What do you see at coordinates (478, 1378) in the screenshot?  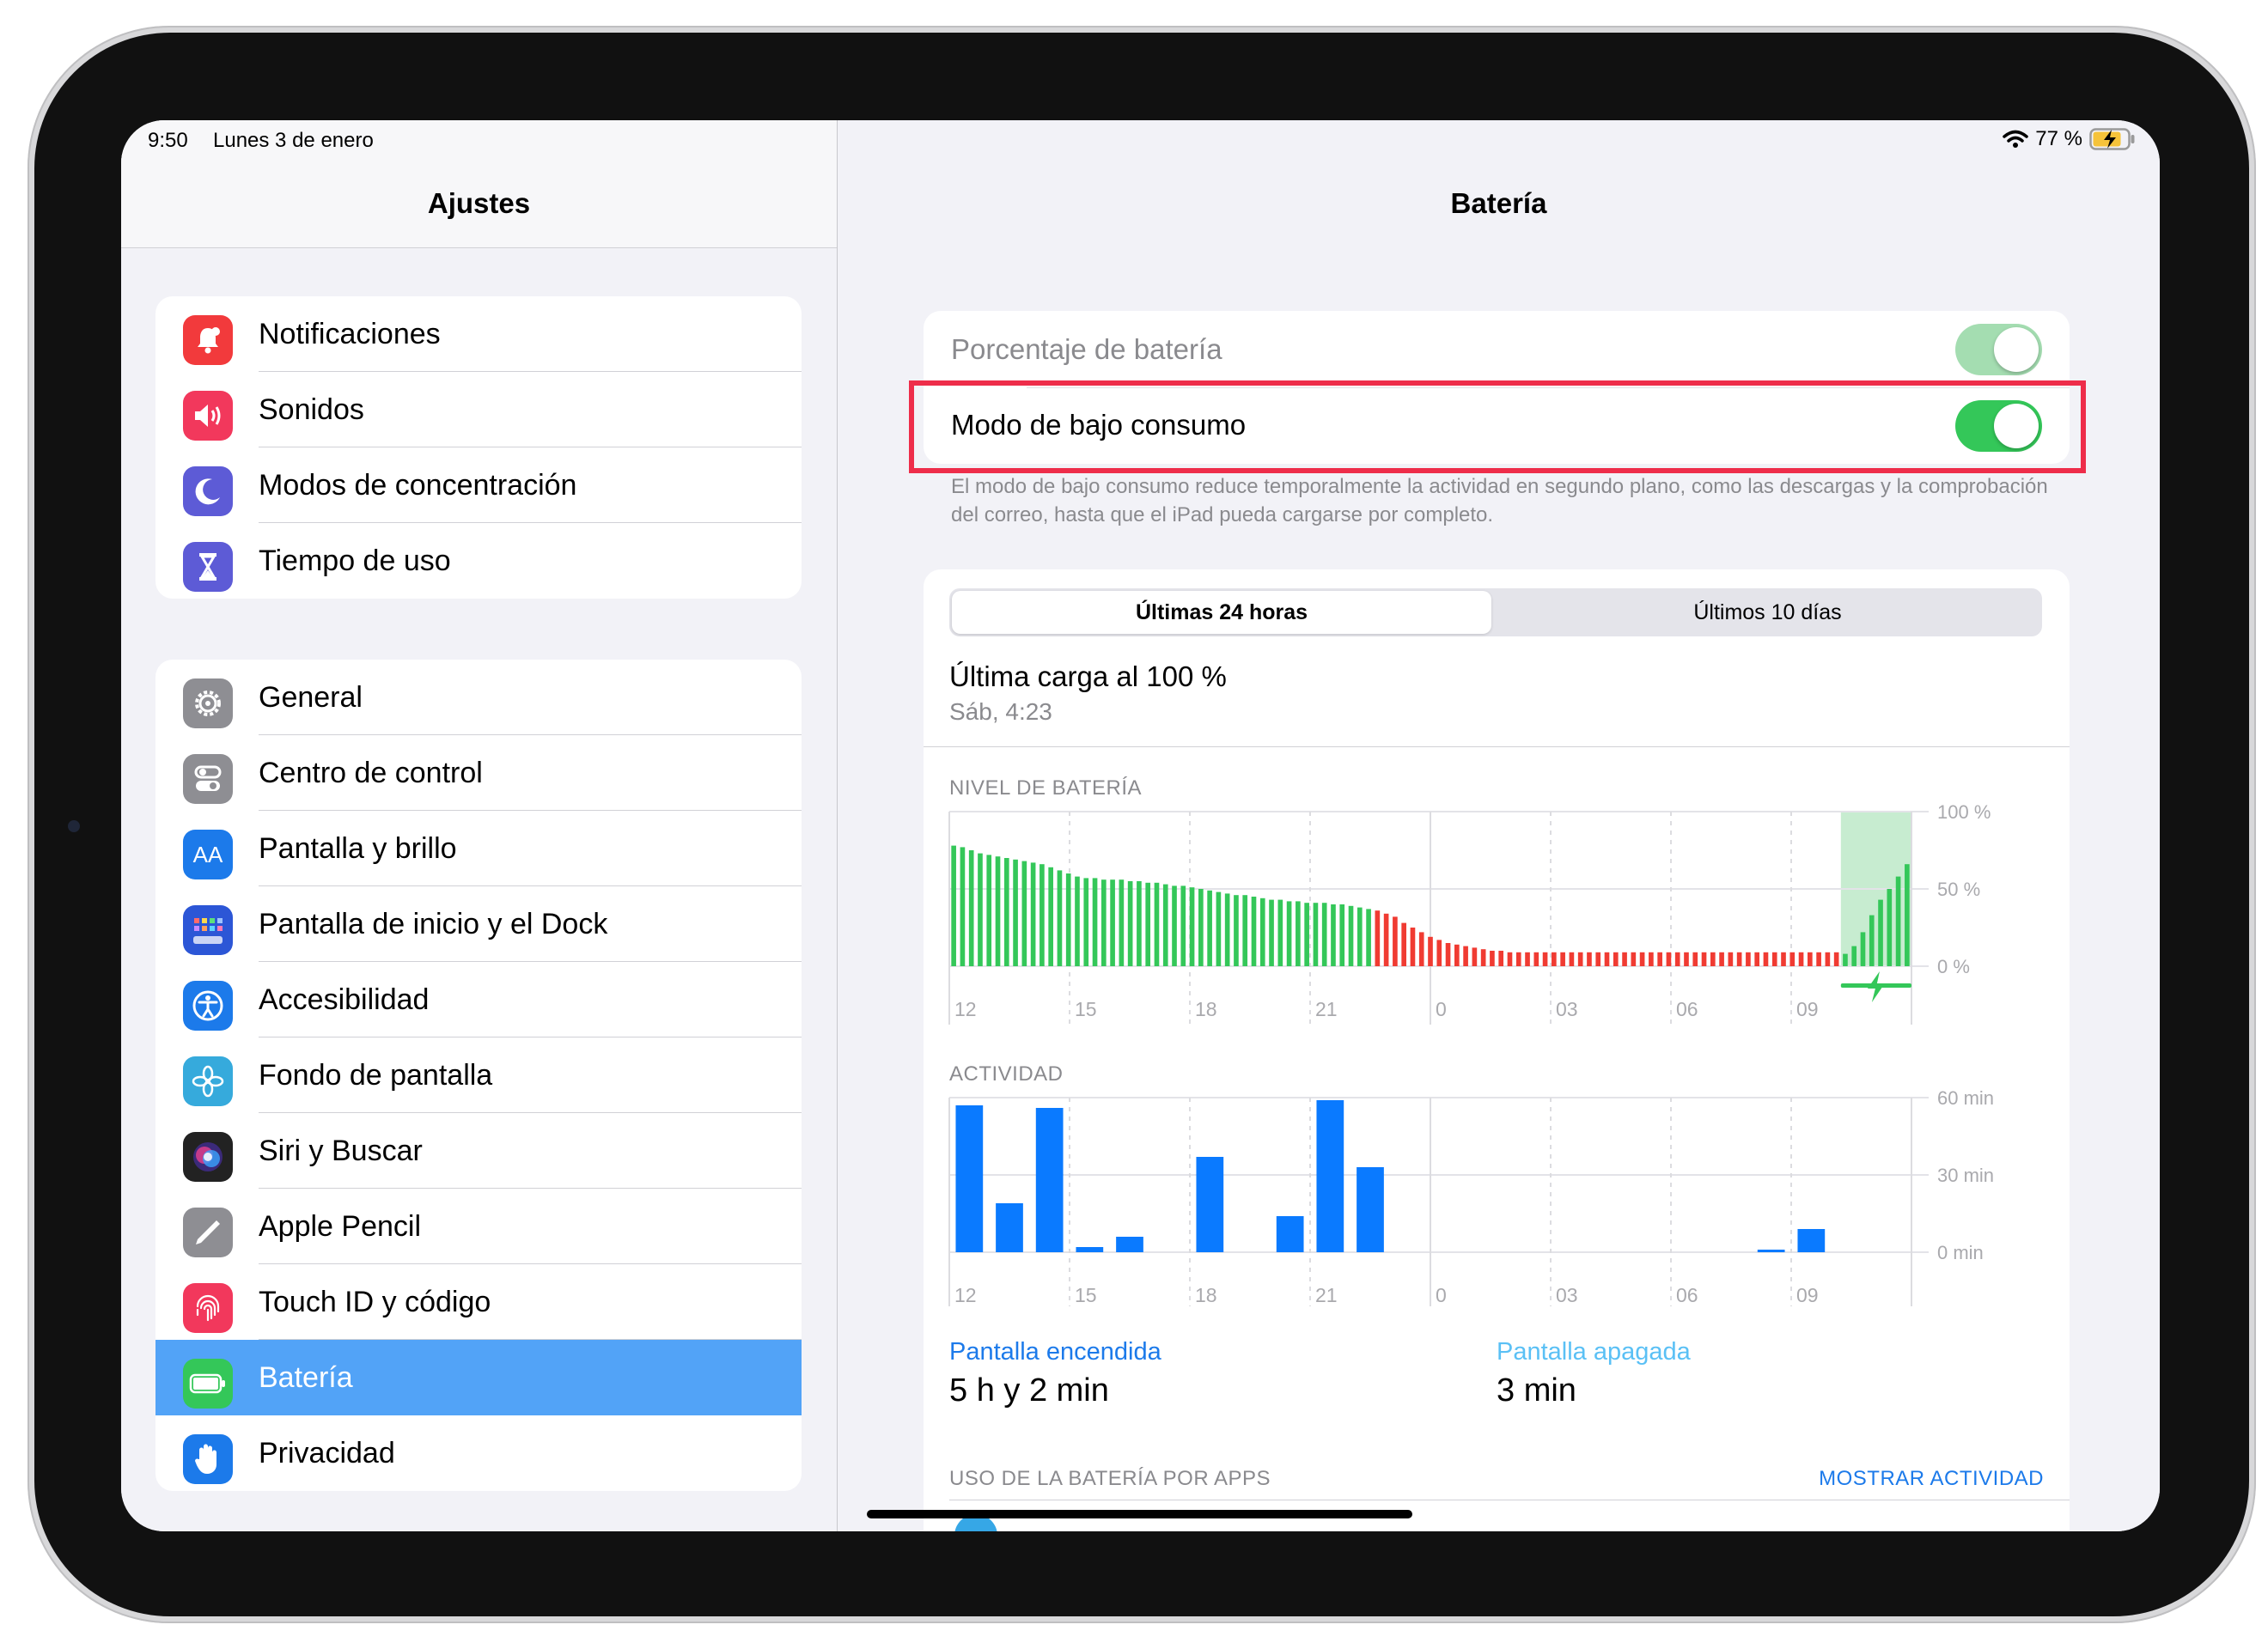 I see `sidebar-item-bateria: Batería` at bounding box center [478, 1378].